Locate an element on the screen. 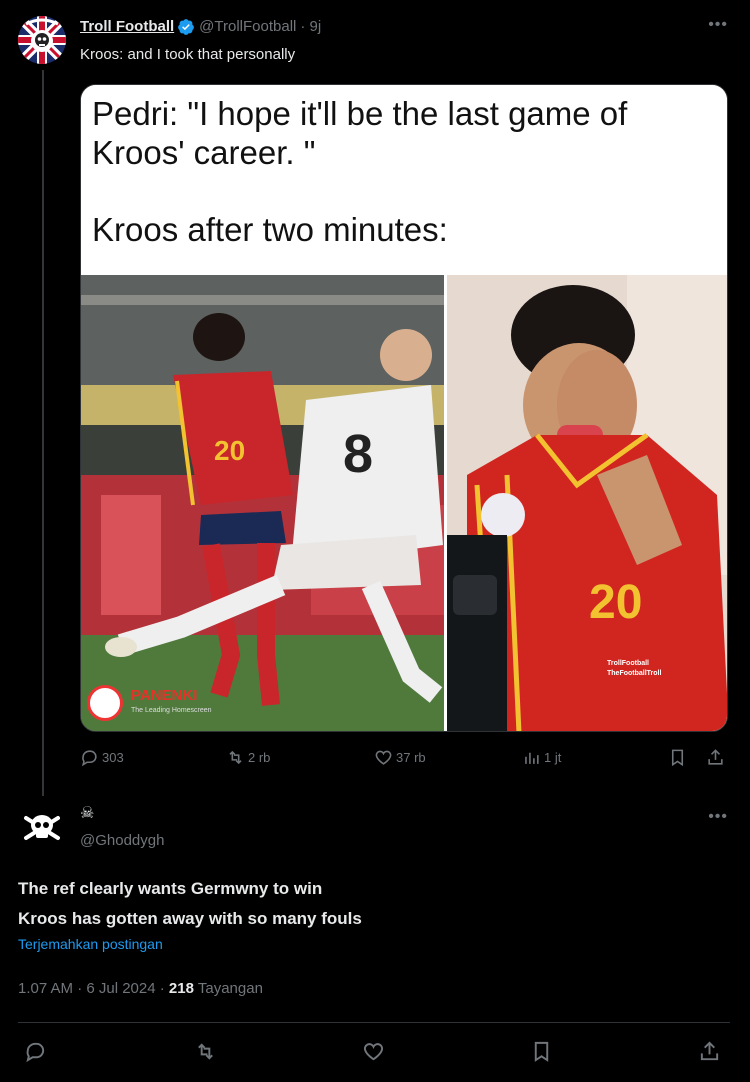 The height and width of the screenshot is (1082, 750). skull-crossbones-icon is located at coordinates (42, 828).